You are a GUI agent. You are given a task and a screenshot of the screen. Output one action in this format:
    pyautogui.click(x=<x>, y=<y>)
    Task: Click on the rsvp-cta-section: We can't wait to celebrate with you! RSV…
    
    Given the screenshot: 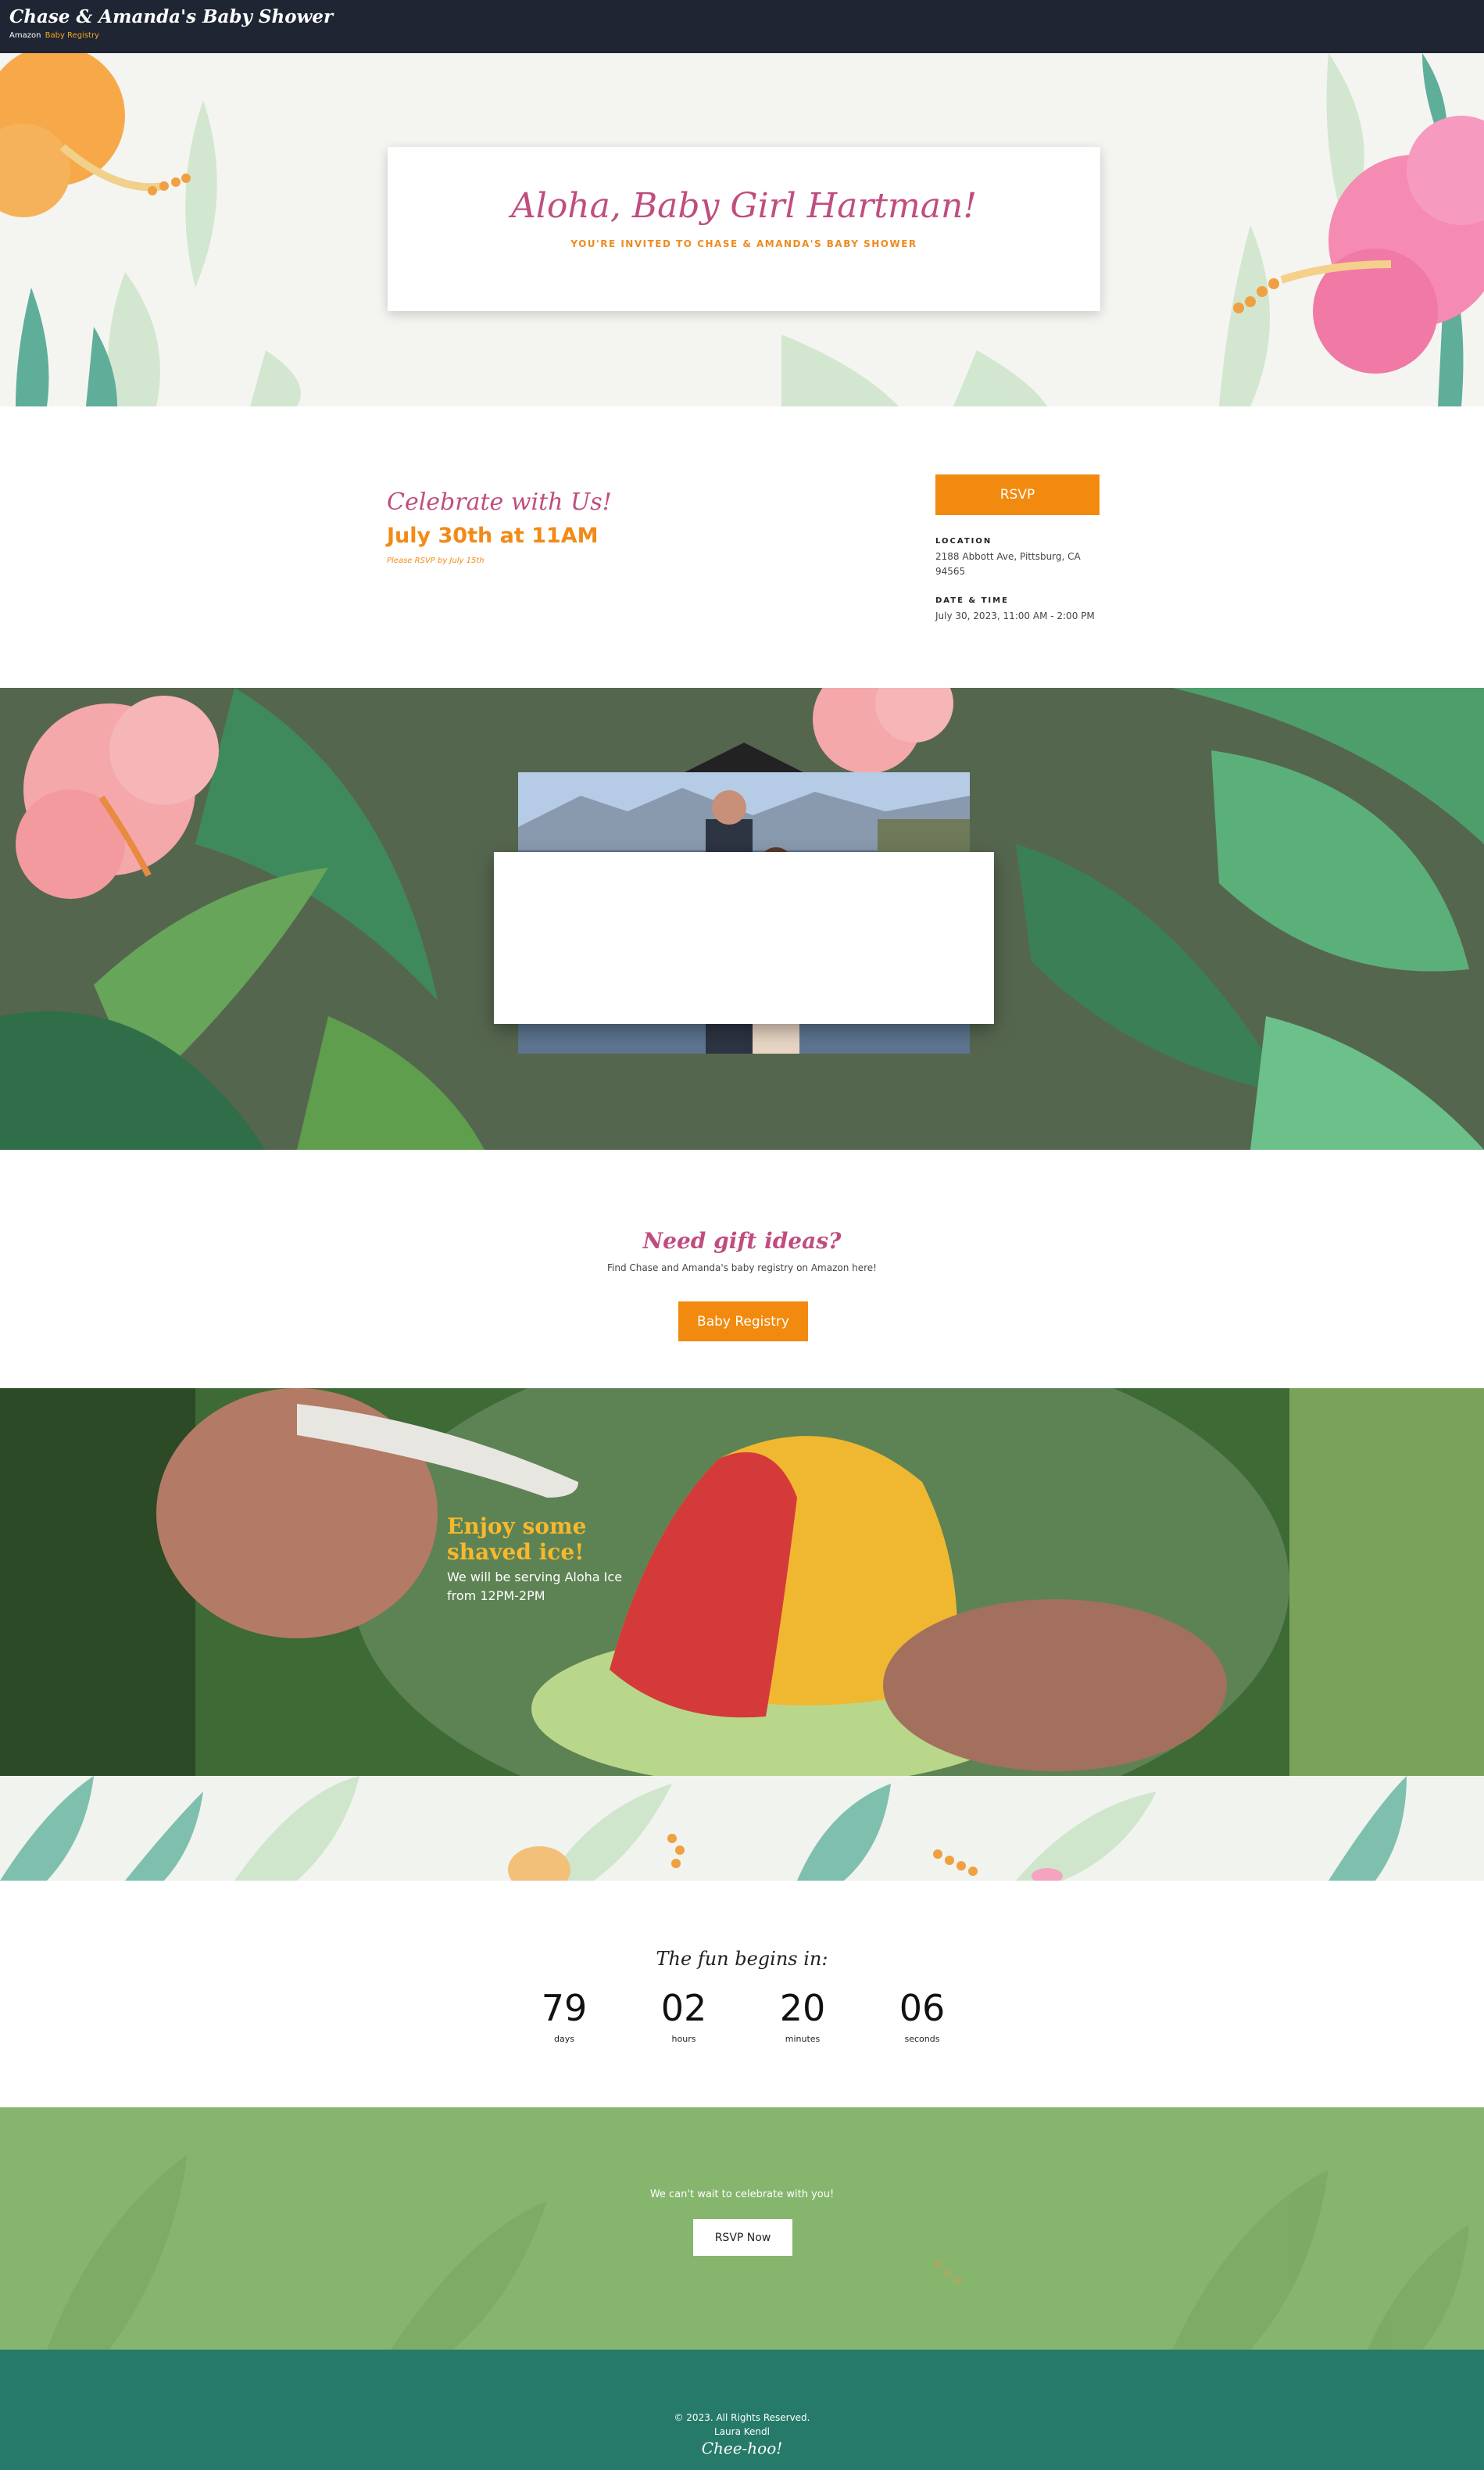 What is the action you would take?
    pyautogui.click(x=742, y=2228)
    